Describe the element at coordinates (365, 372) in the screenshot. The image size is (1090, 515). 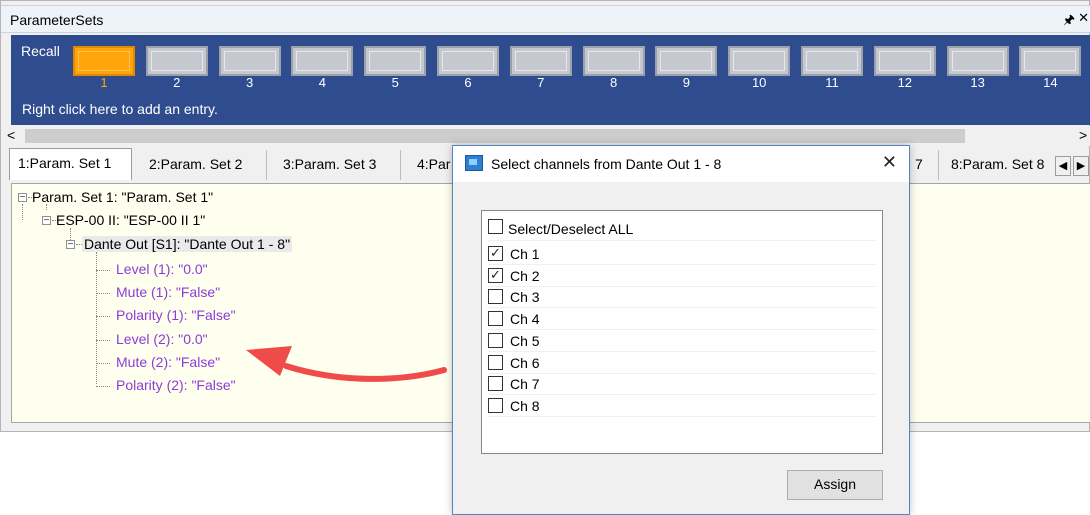
I see `annotation-arrow-shaft` at that location.